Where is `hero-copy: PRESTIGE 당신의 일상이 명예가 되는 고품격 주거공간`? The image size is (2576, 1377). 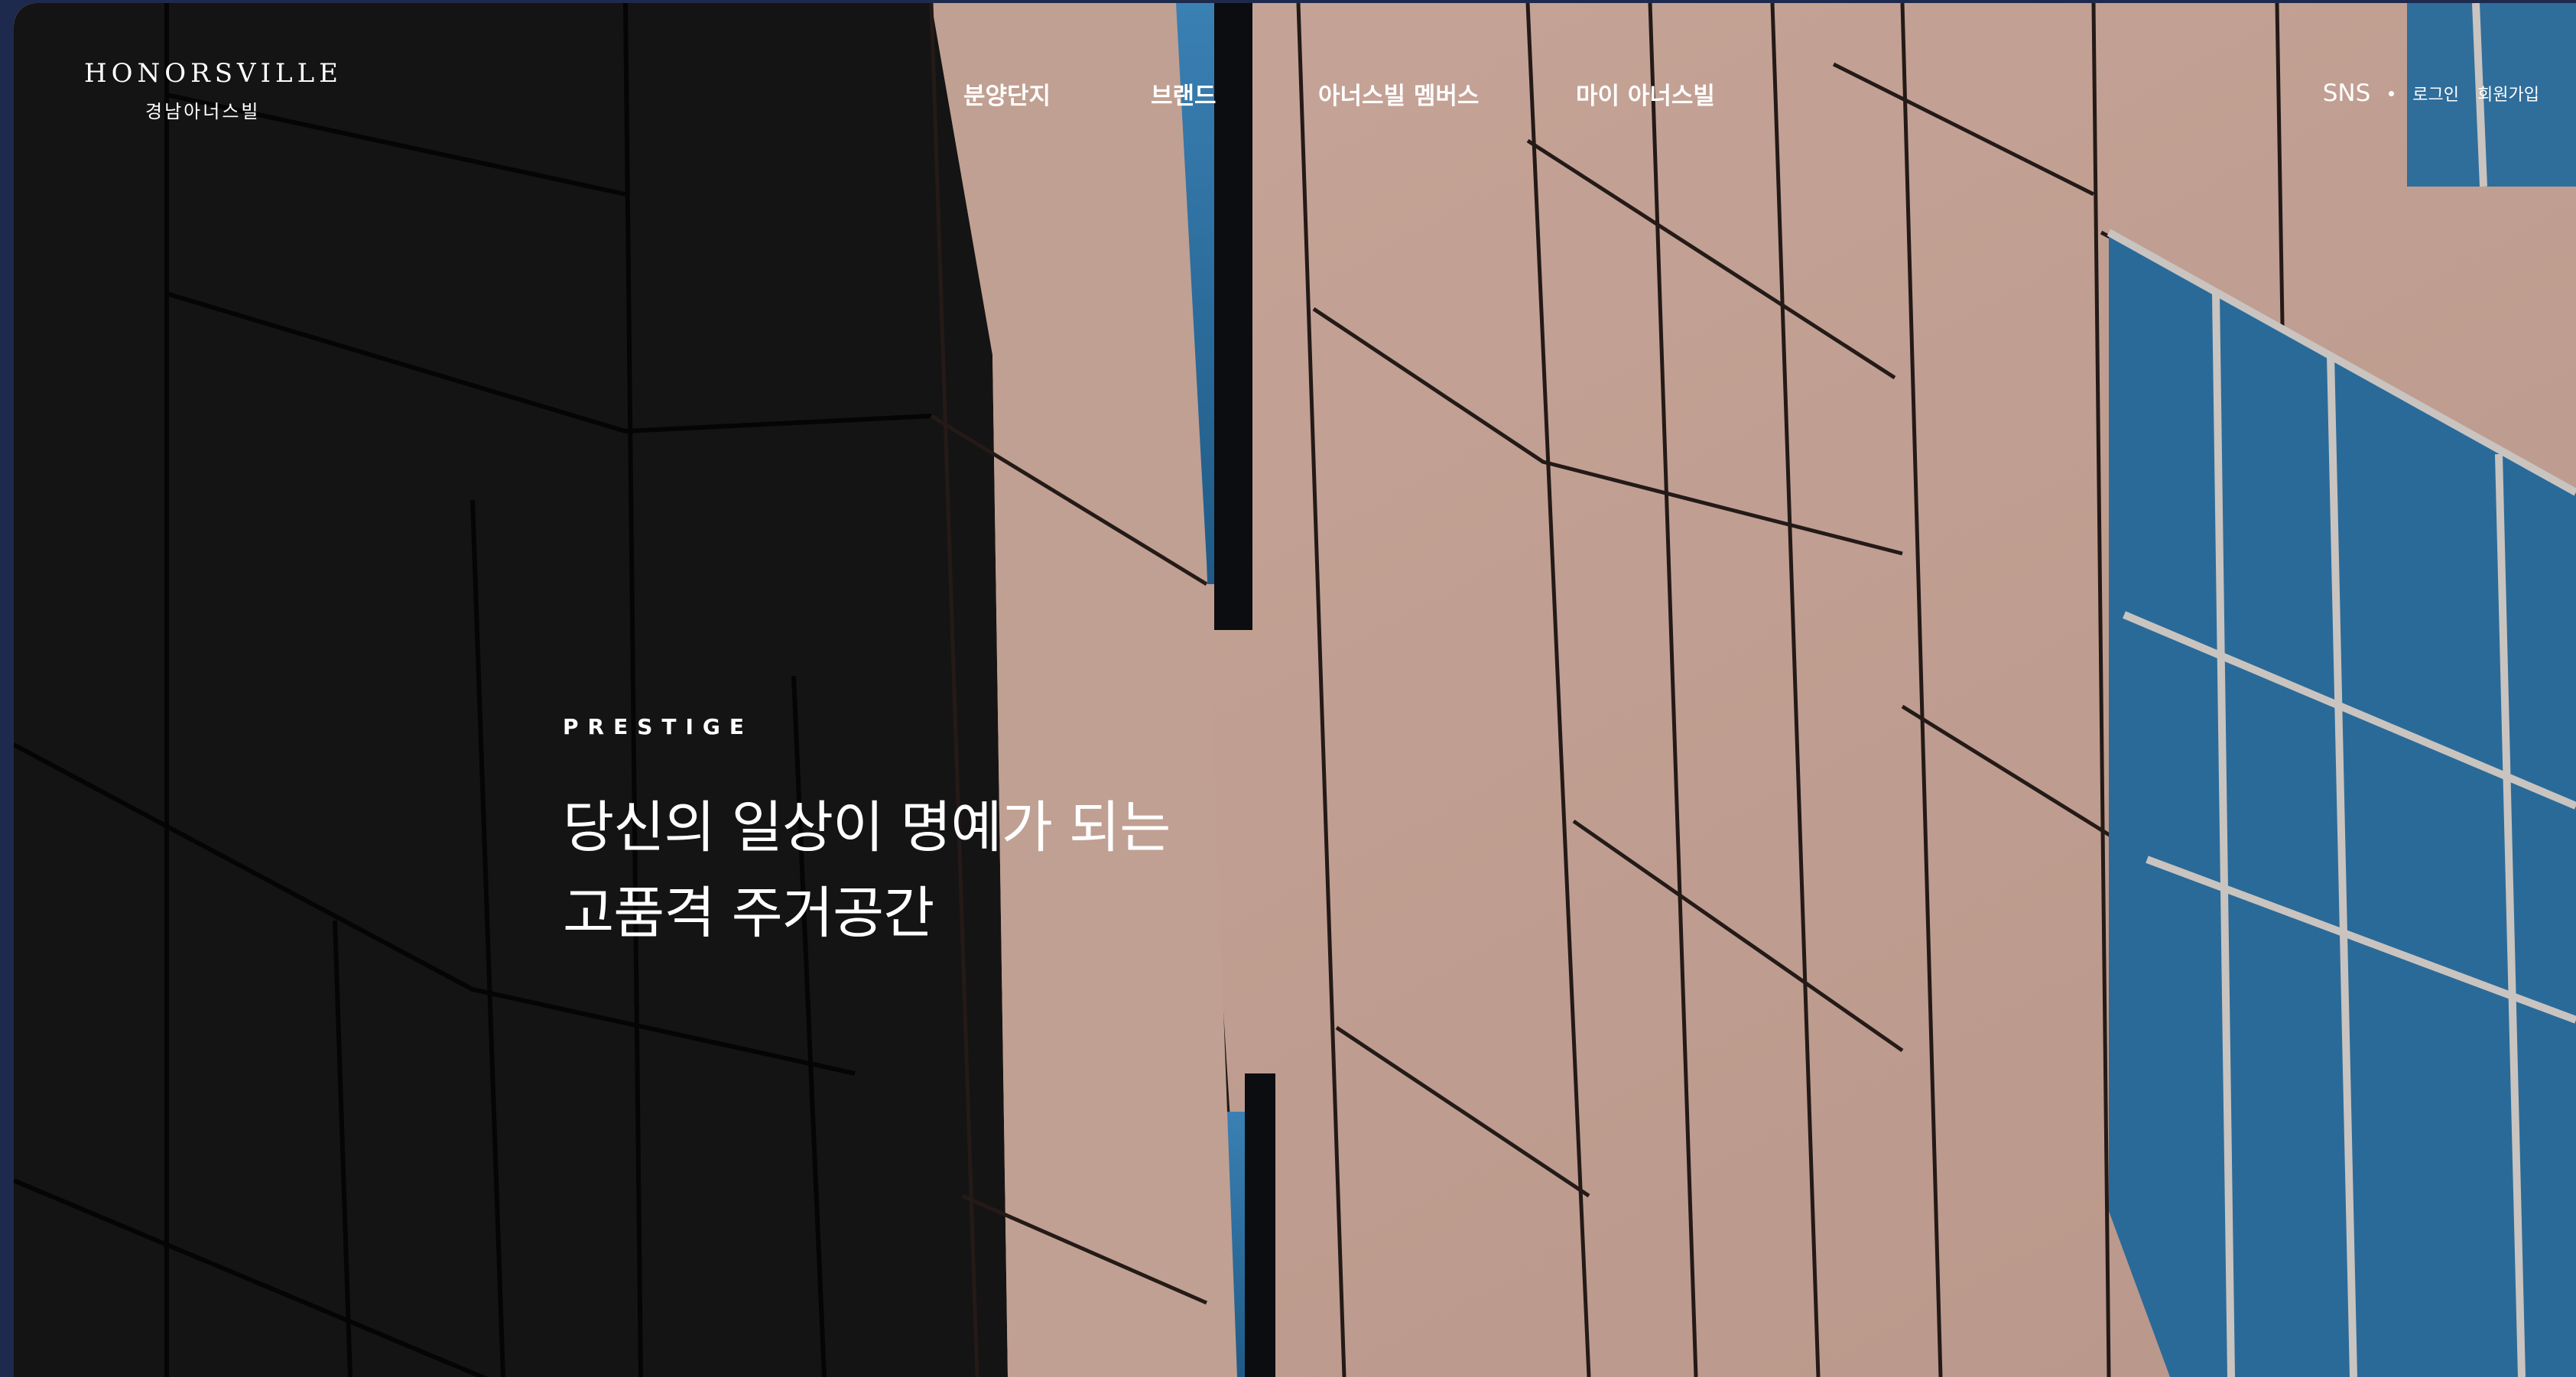
hero-copy: PRESTIGE 당신의 일상이 명예가 되는 고품격 주거공간 is located at coordinates (867, 835).